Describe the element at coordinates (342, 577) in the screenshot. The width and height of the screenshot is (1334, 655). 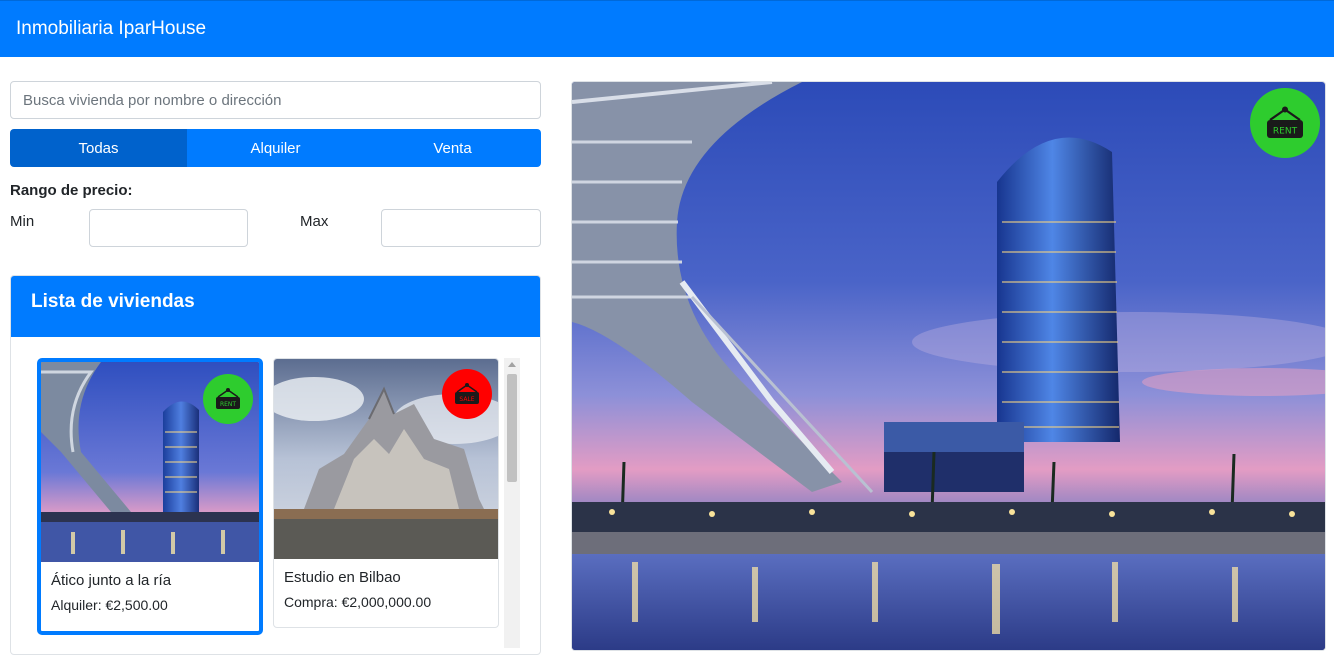
I see `property-name: Estudio en Bilbao` at that location.